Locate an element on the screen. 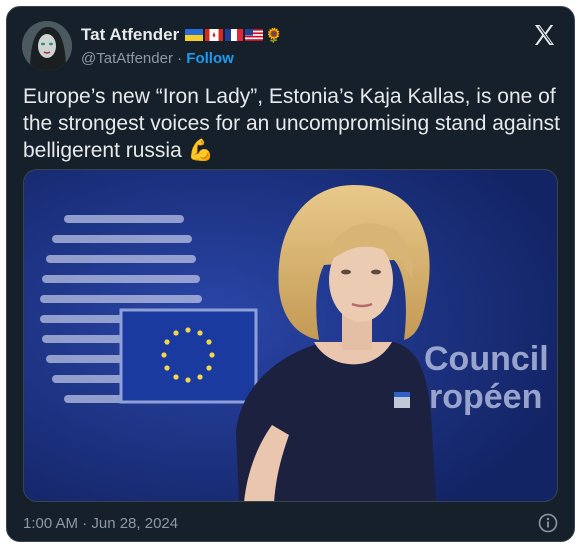 The height and width of the screenshot is (548, 582). sign-text-council: Council is located at coordinates (486, 359).